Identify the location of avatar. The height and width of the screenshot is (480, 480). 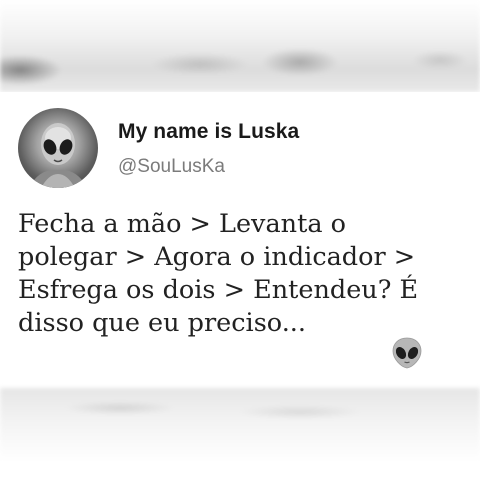
(58, 148).